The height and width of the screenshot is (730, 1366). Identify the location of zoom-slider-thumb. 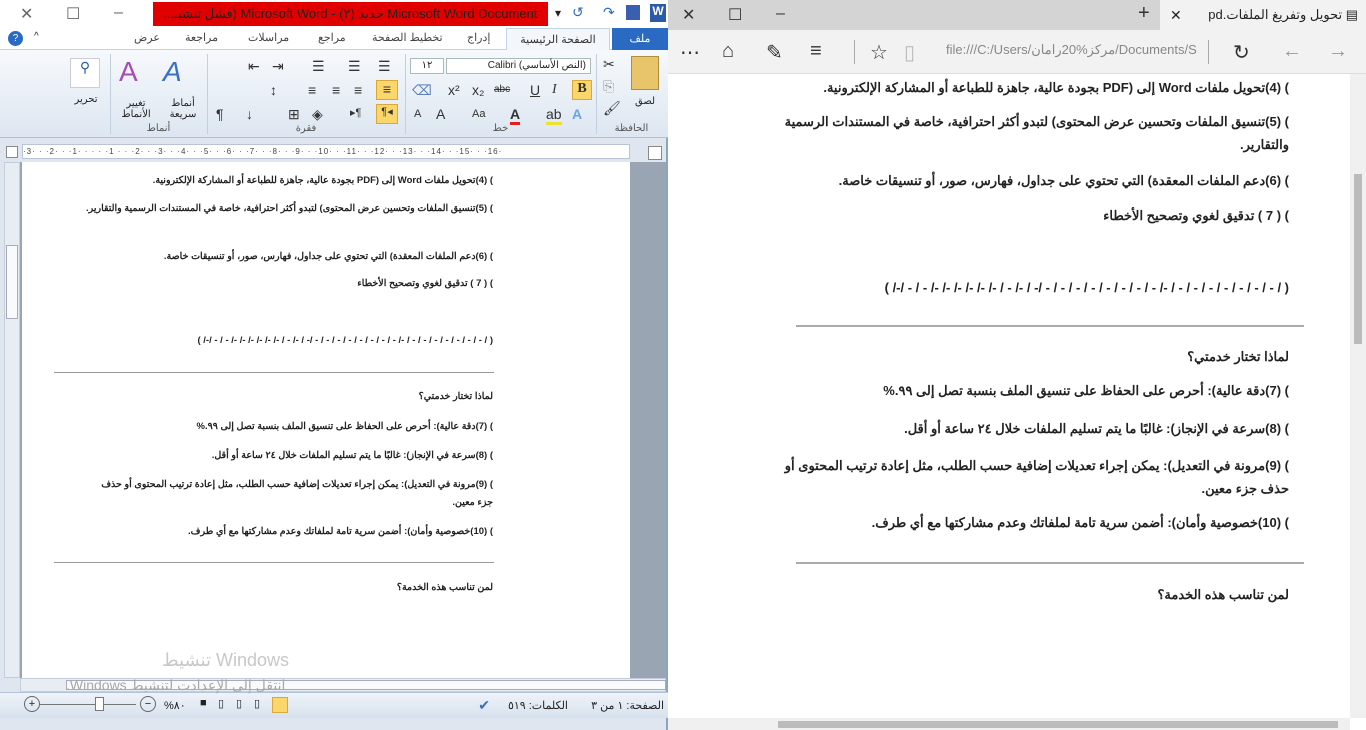
(99, 704).